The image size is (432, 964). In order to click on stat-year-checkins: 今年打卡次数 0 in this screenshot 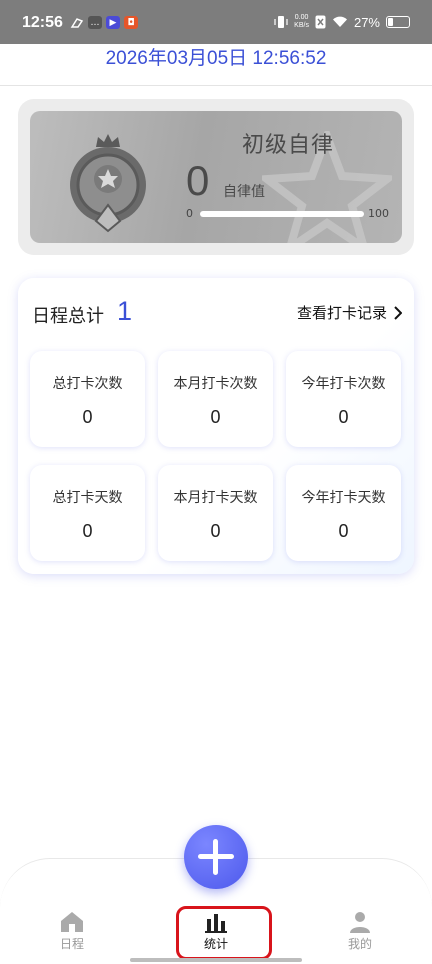, I will do `click(343, 399)`.